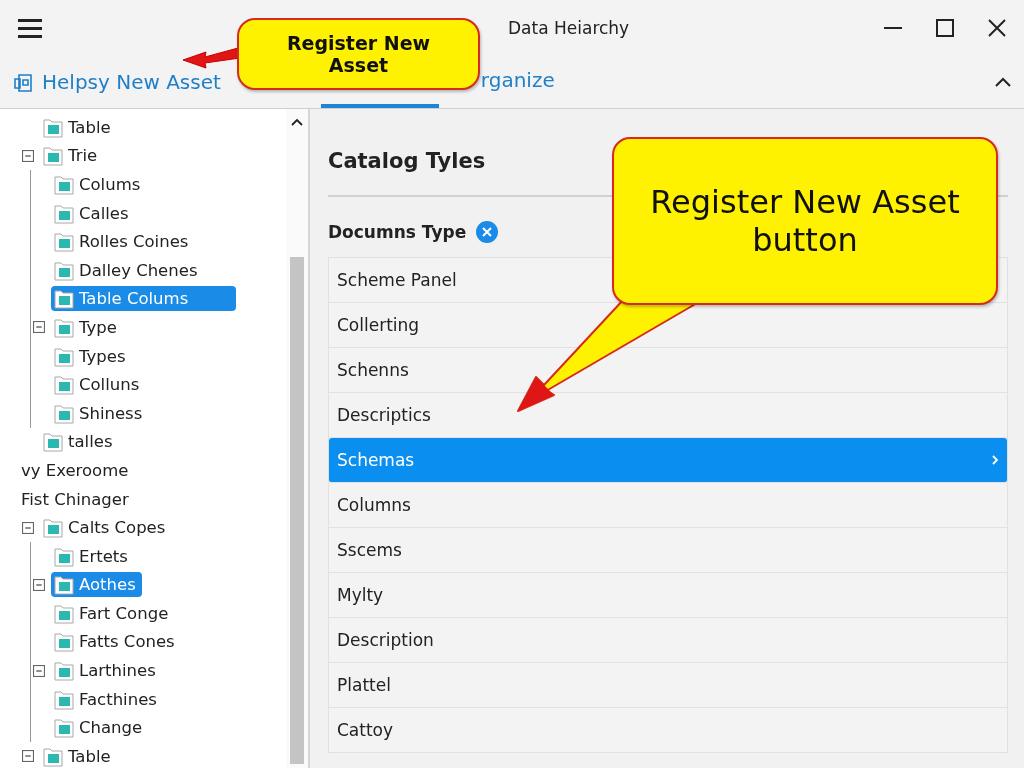 The height and width of the screenshot is (768, 1024). Describe the element at coordinates (358, 54) in the screenshot. I see `callout-tooltip: Register New Asset` at that location.